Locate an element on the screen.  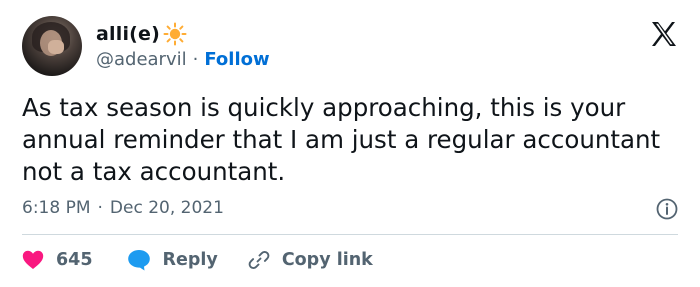
tweet-date: Dec 20, 2021 is located at coordinates (167, 208).